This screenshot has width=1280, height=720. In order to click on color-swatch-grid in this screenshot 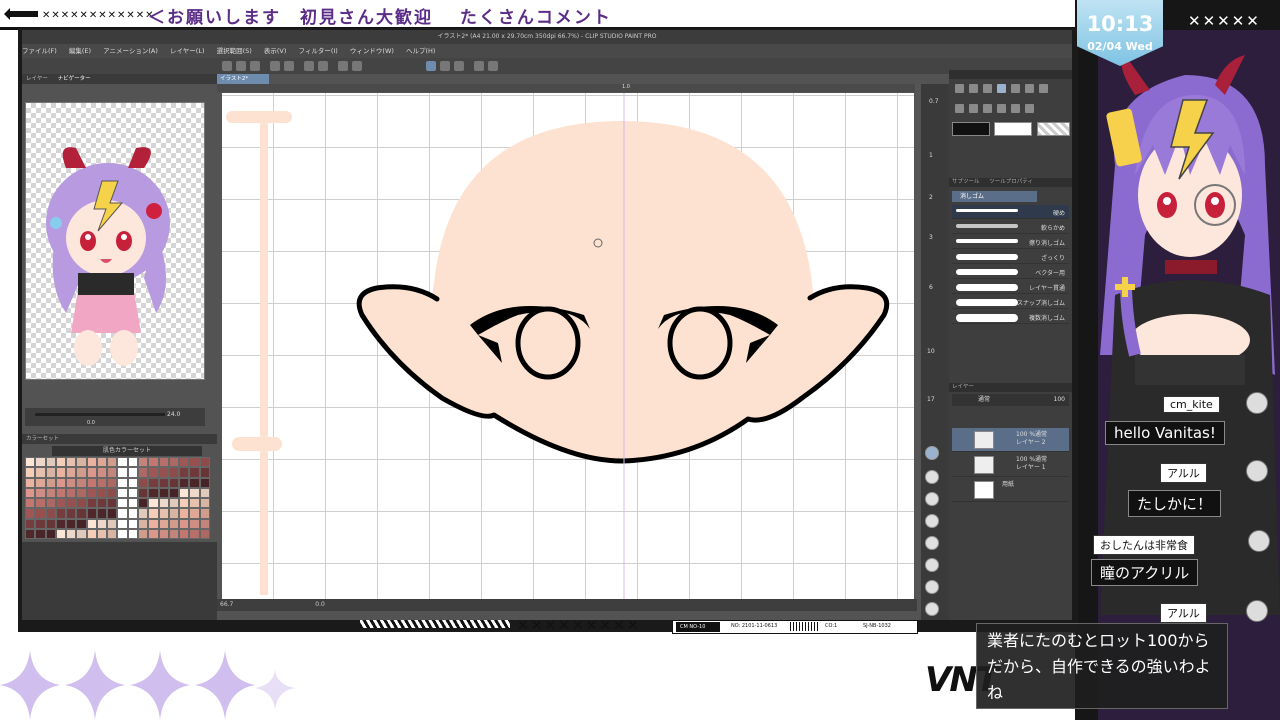, I will do `click(117, 498)`.